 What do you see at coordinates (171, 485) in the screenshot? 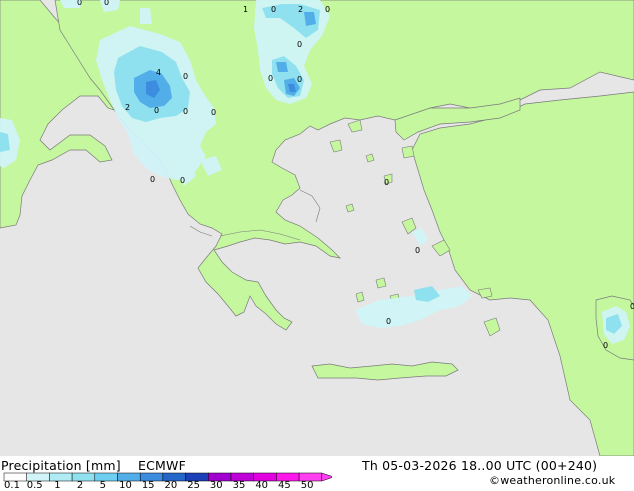
I see `legend-tick-label: 20` at bounding box center [171, 485].